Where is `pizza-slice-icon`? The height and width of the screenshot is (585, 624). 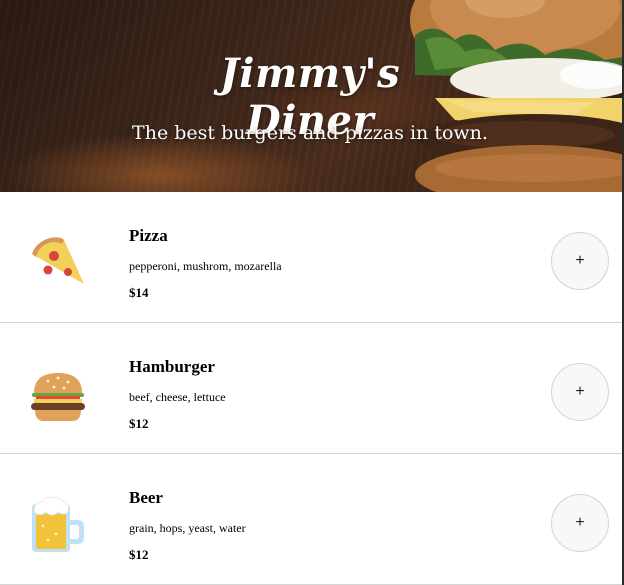 pizza-slice-icon is located at coordinates (58, 260).